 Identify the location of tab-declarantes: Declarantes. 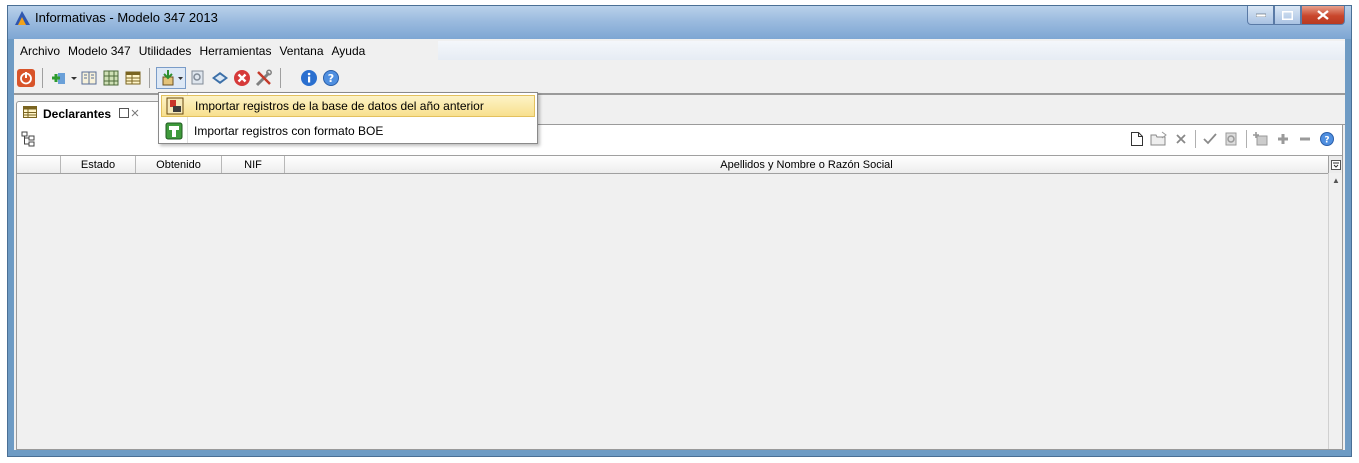
(91, 113).